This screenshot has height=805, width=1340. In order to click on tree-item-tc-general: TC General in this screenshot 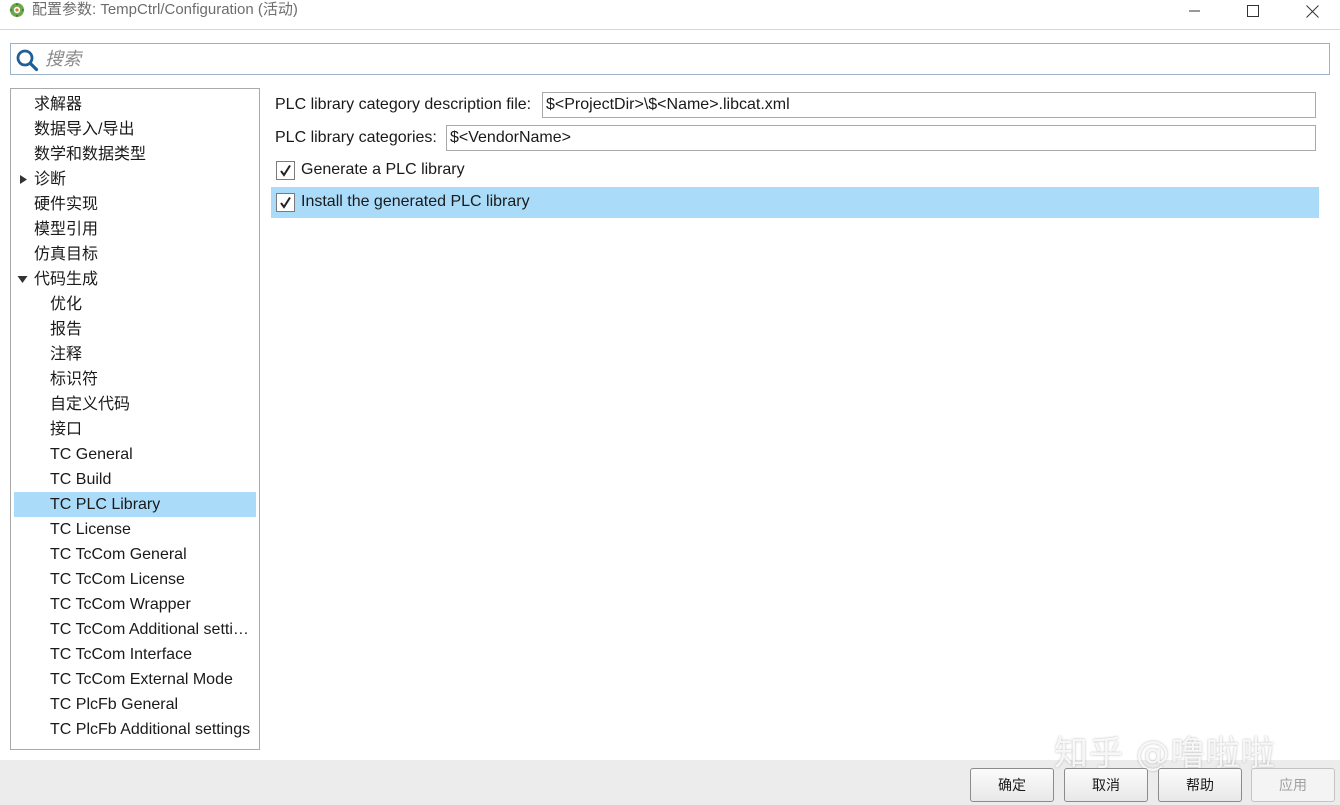, I will do `click(135, 454)`.